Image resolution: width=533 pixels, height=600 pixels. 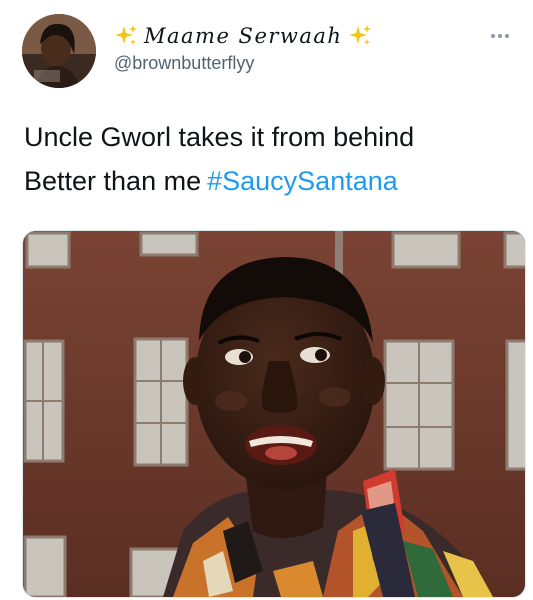 I want to click on more-options-icon, so click(x=500, y=36).